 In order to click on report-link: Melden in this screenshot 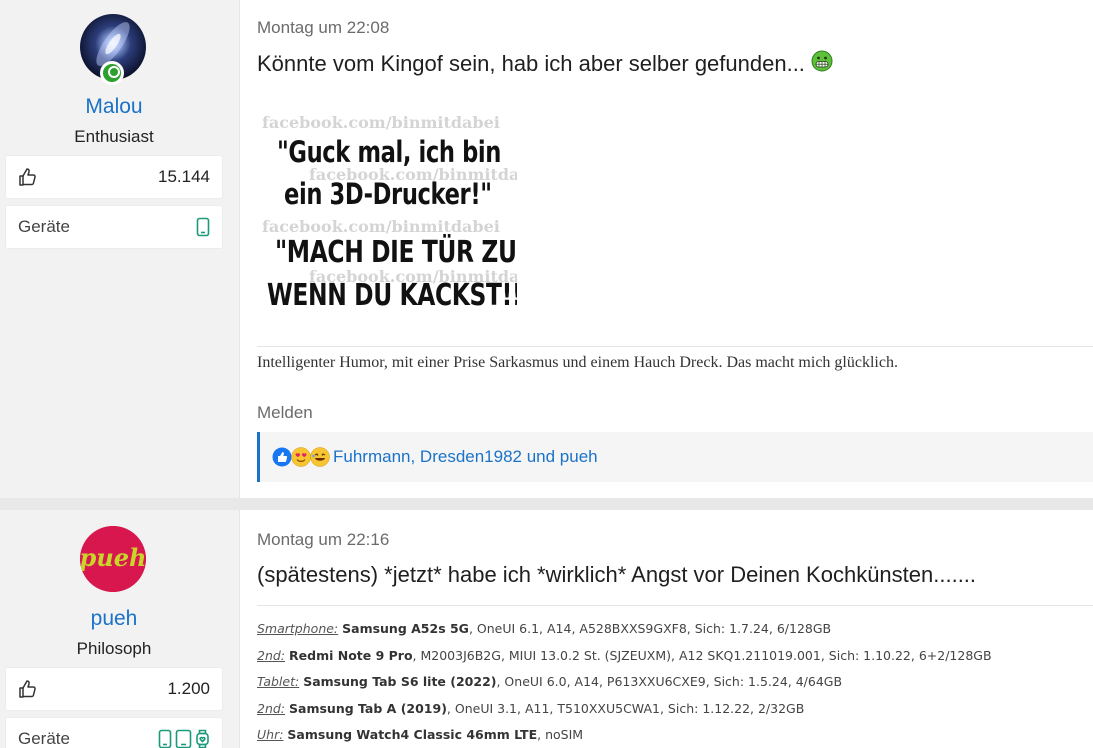, I will do `click(285, 413)`.